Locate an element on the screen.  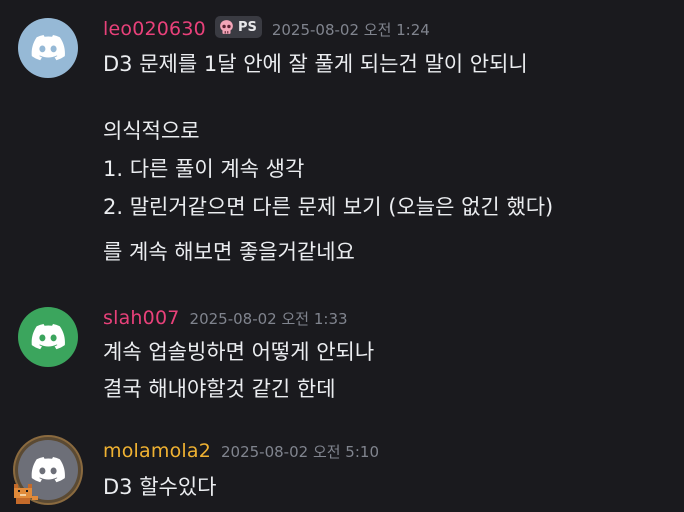
server-tag-label: PS is located at coordinates (247, 27).